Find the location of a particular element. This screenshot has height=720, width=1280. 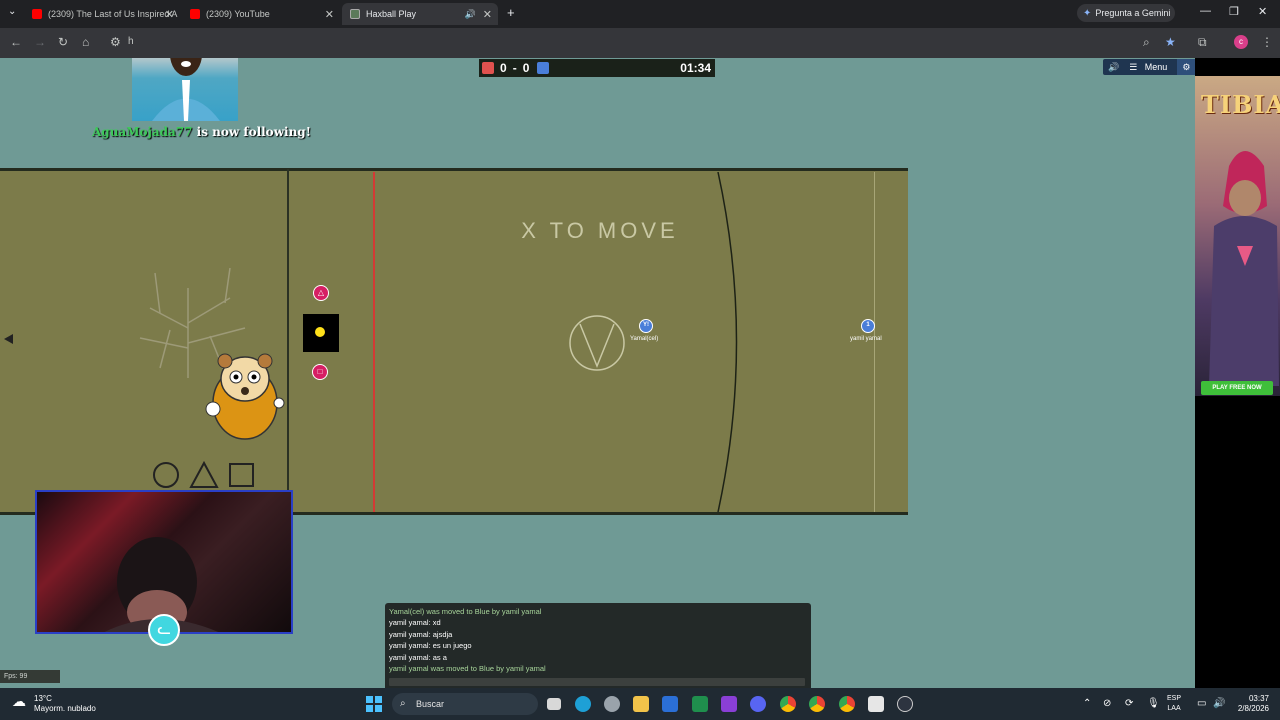

minimize-button: — is located at coordinates (1205, 11).